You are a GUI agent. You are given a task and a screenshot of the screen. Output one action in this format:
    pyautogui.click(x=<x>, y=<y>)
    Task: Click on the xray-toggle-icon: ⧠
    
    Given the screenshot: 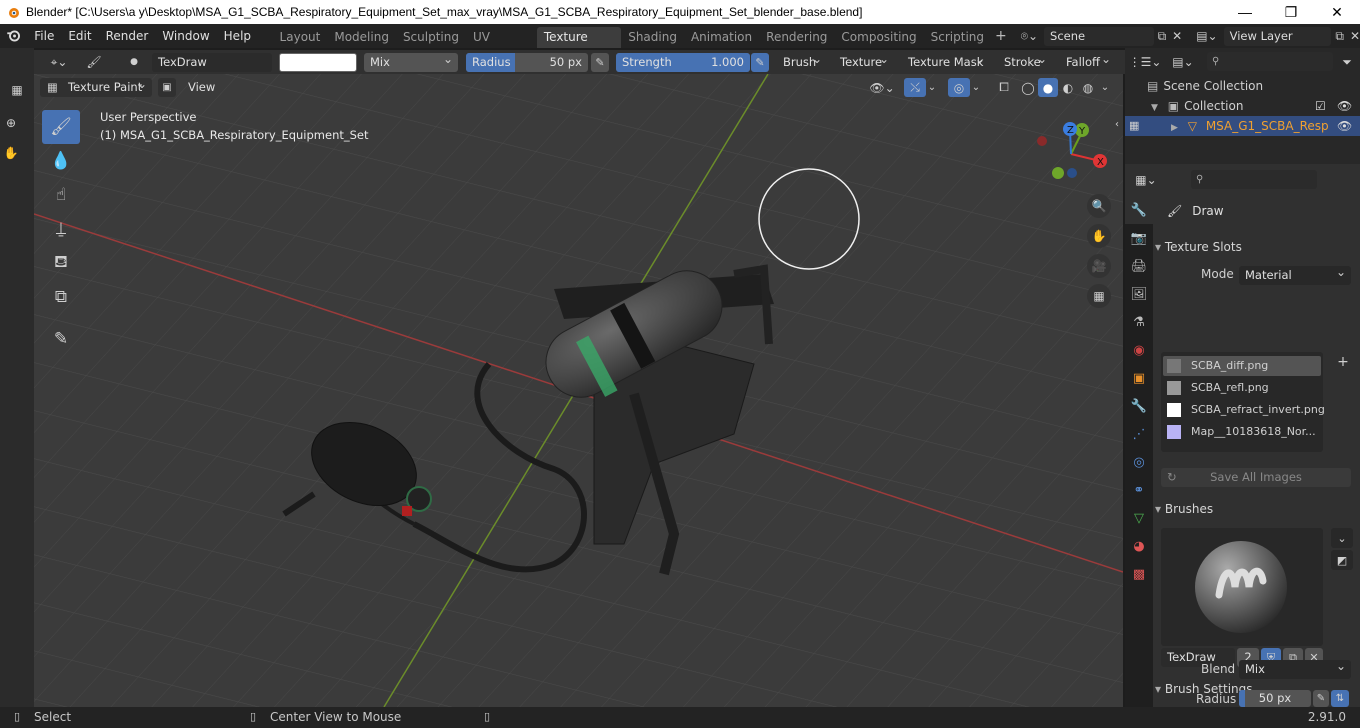 What is the action you would take?
    pyautogui.click(x=1004, y=87)
    